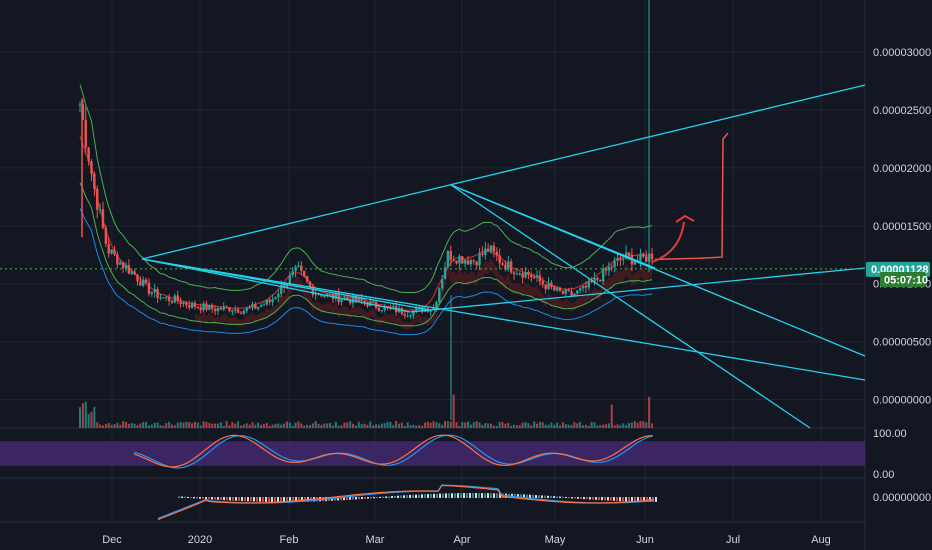 Image resolution: width=932 pixels, height=550 pixels. I want to click on countdown-value: 05:07:10, so click(906, 281).